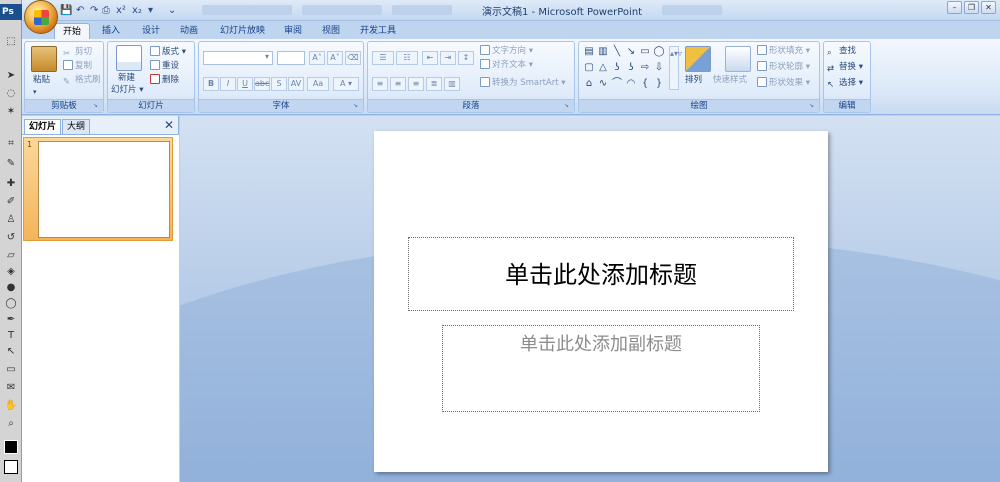 This screenshot has width=1000, height=482. Describe the element at coordinates (94, 10) in the screenshot. I see `redo-icon: ↷` at that location.